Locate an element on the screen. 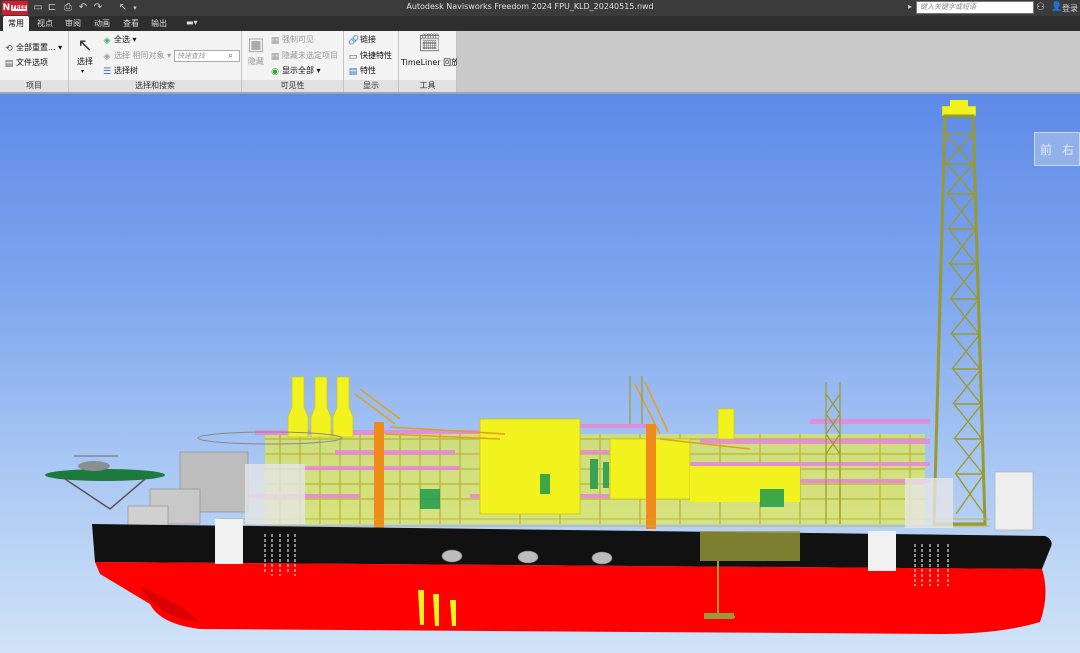 Image resolution: width=1080 pixels, height=653 pixels. selection-tree-button: ☰ 选择树 is located at coordinates (120, 71).